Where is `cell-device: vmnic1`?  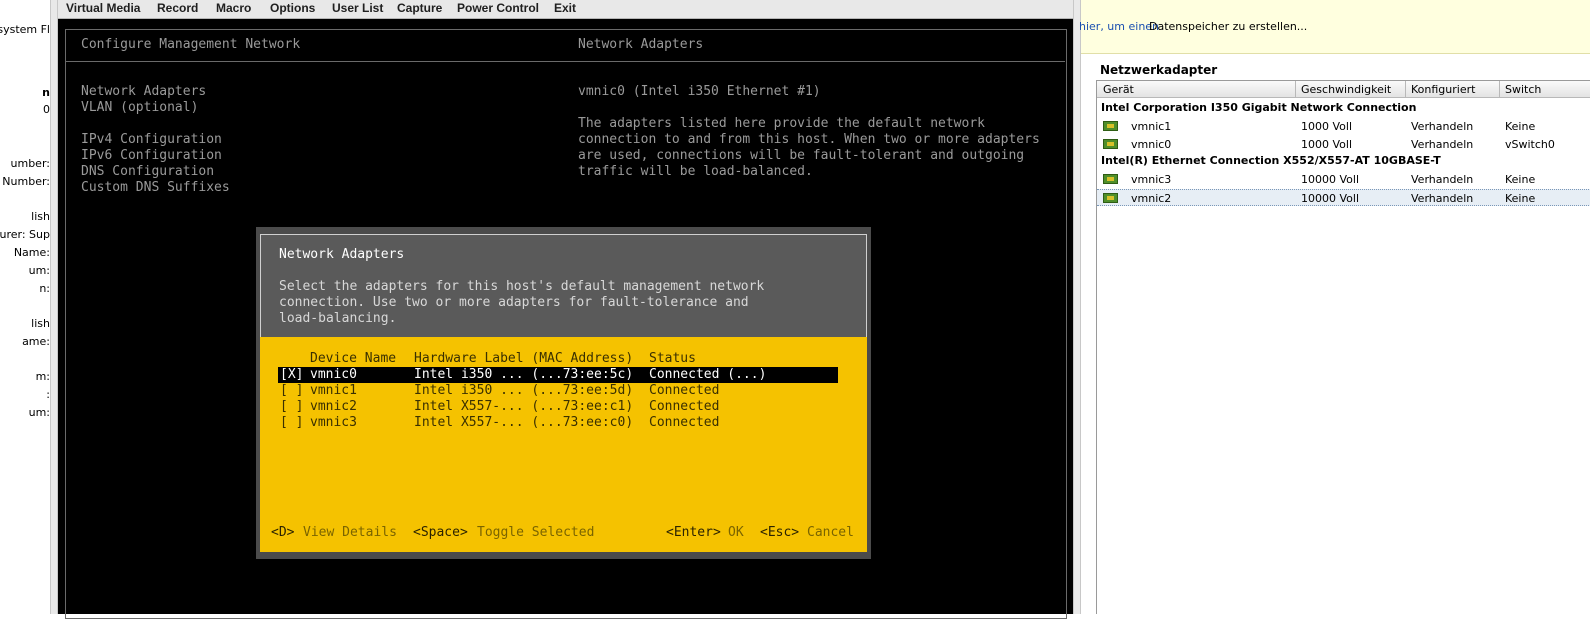 cell-device: vmnic1 is located at coordinates (1151, 126).